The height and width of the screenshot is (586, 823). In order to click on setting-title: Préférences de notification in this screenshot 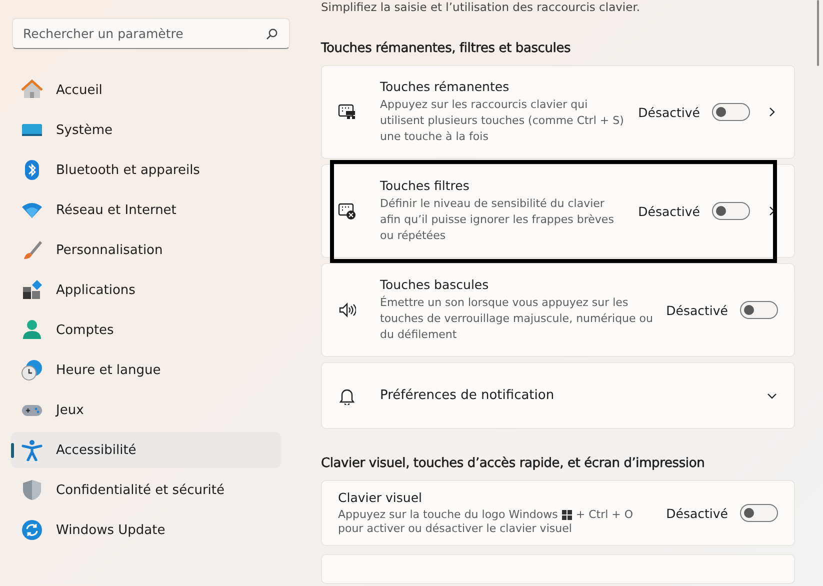, I will do `click(468, 395)`.